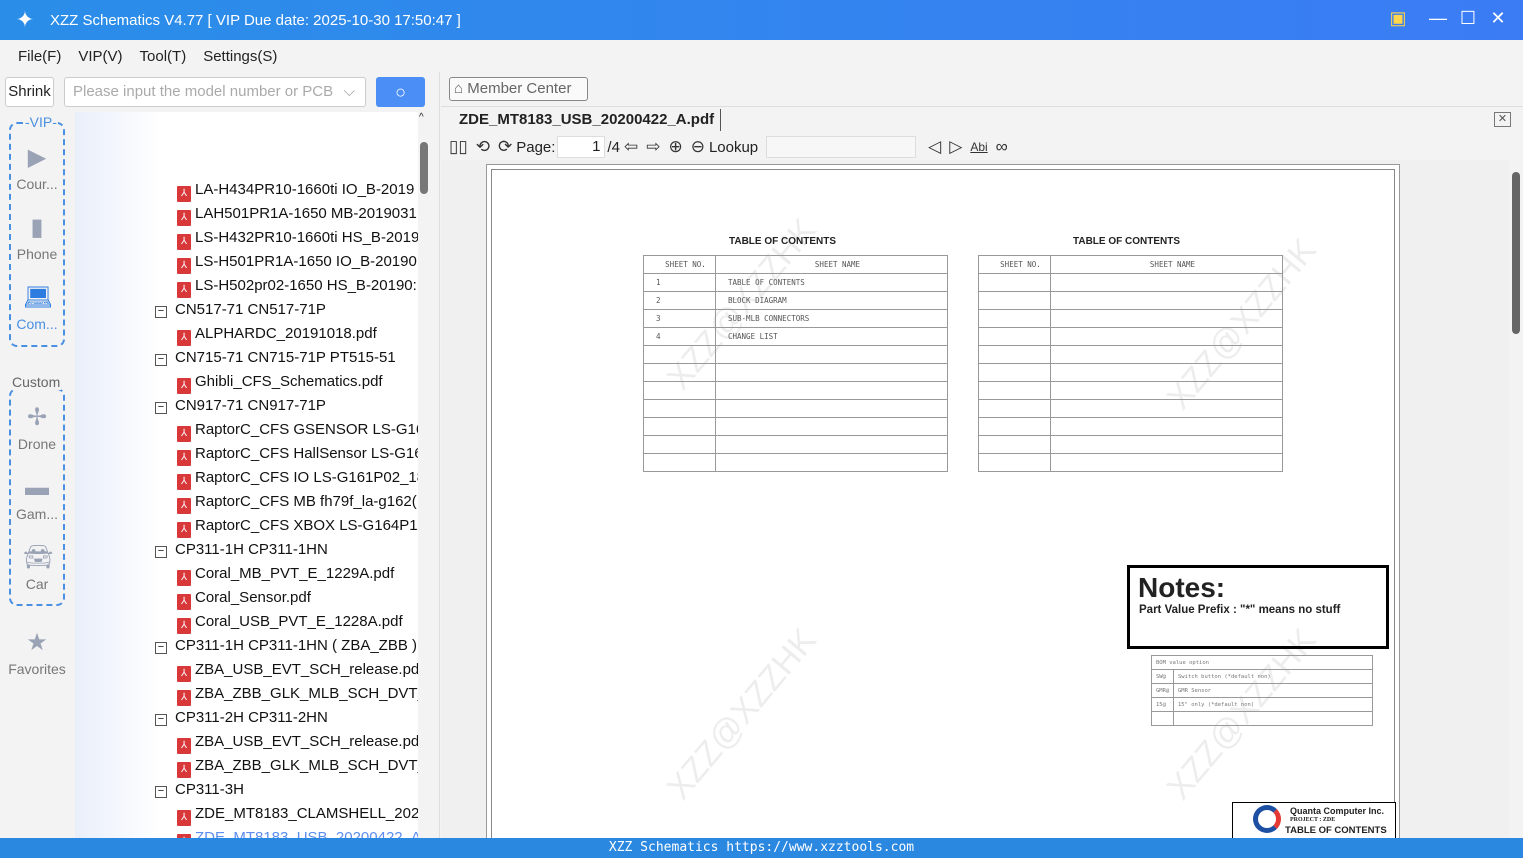 The width and height of the screenshot is (1523, 858). What do you see at coordinates (458, 147) in the screenshot?
I see `two-page-icon: ▯▯` at bounding box center [458, 147].